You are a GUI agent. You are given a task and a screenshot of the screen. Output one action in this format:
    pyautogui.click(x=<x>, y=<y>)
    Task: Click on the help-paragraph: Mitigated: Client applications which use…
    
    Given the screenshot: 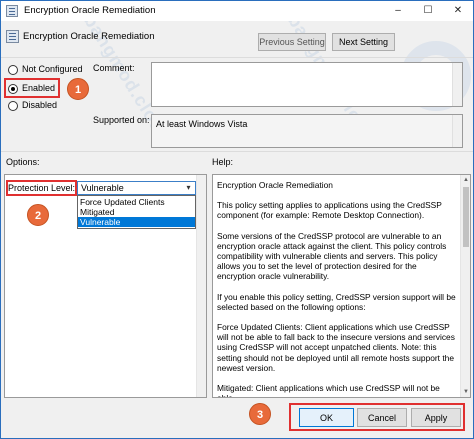 What is the action you would take?
    pyautogui.click(x=328, y=390)
    